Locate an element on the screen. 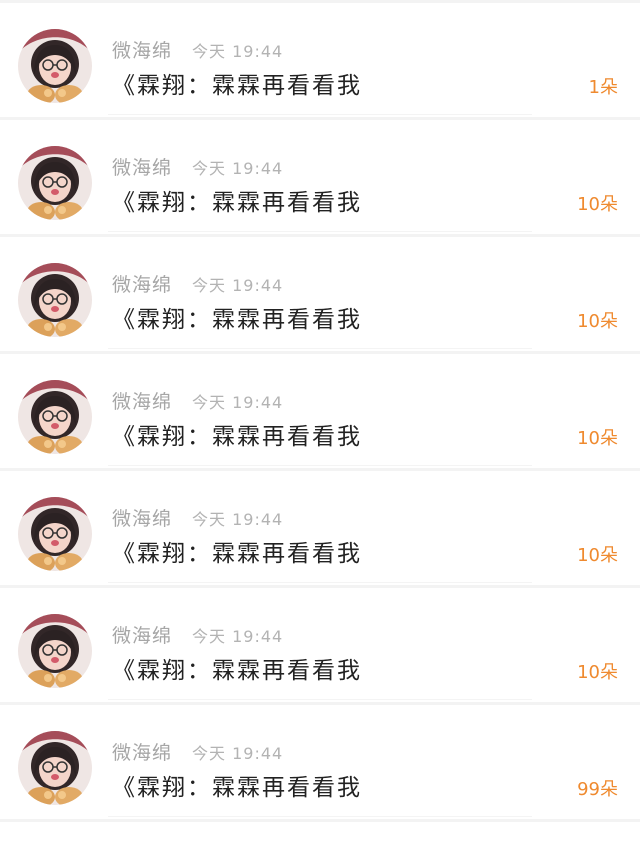 Image resolution: width=640 pixels, height=847 pixels. message-item: 微海绵 今天 19:44 《霖翔：霖霖再看看我 99朵 is located at coordinates (320, 763).